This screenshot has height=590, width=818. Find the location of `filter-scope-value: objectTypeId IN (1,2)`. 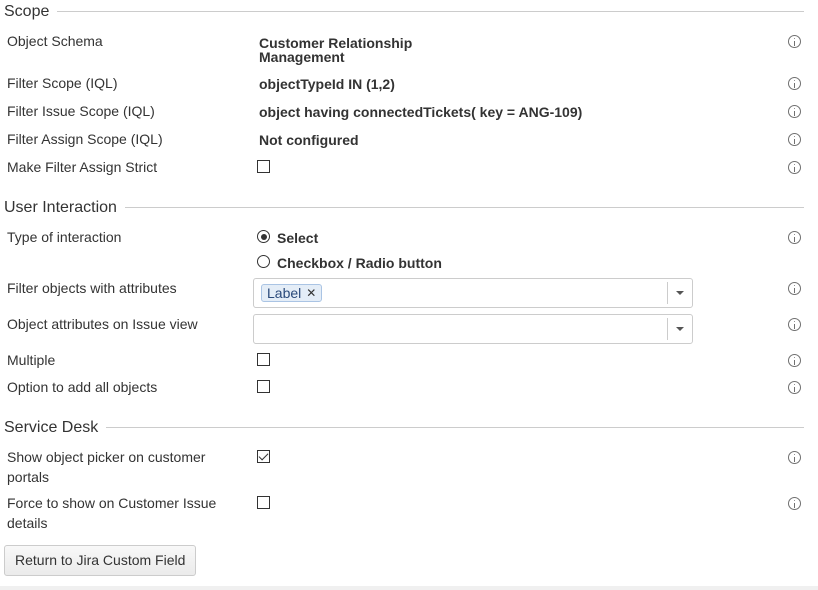

filter-scope-value: objectTypeId IN (1,2) is located at coordinates (327, 84).